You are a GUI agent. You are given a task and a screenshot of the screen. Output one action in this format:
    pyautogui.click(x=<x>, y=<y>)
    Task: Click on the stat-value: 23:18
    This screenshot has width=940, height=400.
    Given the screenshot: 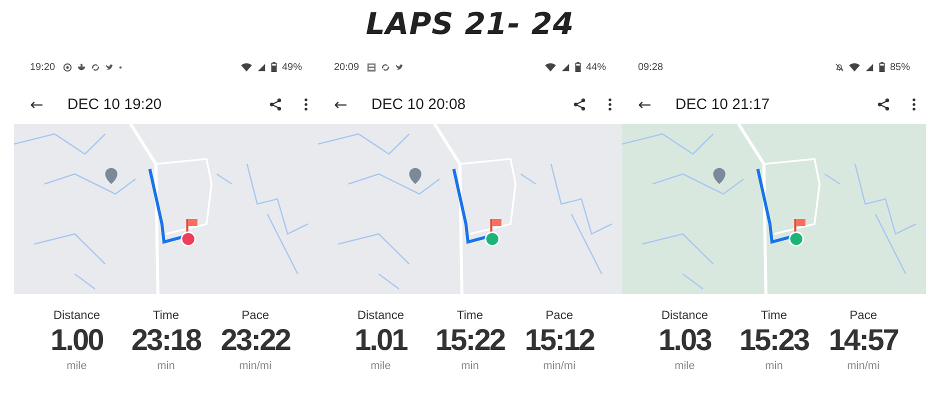 What is the action you would take?
    pyautogui.click(x=166, y=341)
    